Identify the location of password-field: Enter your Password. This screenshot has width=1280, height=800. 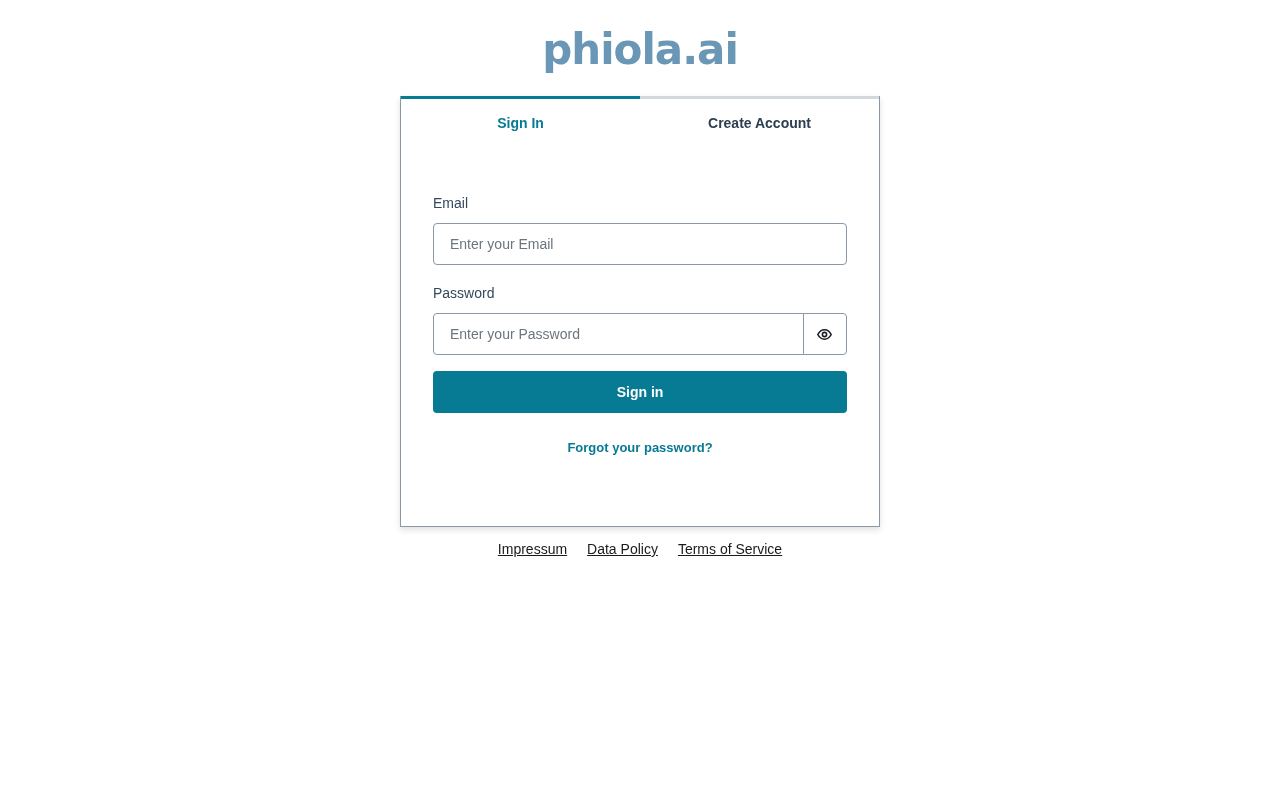
(618, 334).